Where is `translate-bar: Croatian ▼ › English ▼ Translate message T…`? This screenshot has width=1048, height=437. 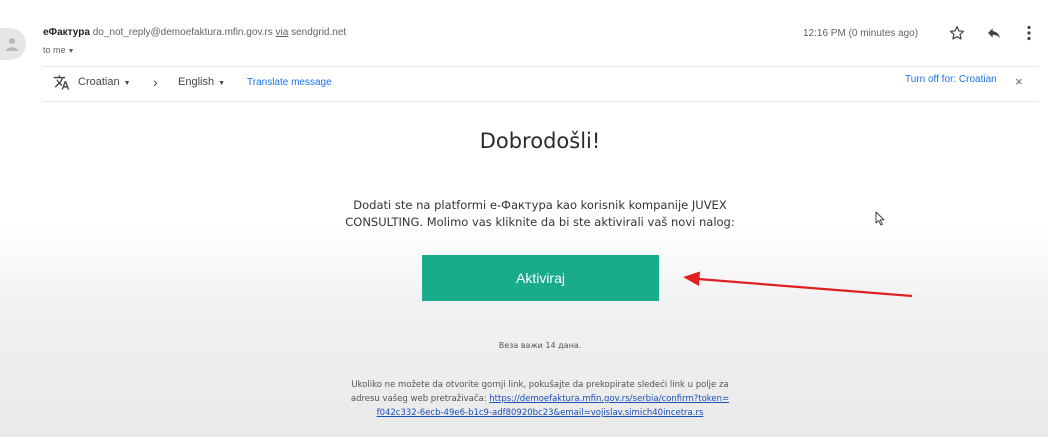 translate-bar: Croatian ▼ › English ▼ Translate message T… is located at coordinates (540, 84).